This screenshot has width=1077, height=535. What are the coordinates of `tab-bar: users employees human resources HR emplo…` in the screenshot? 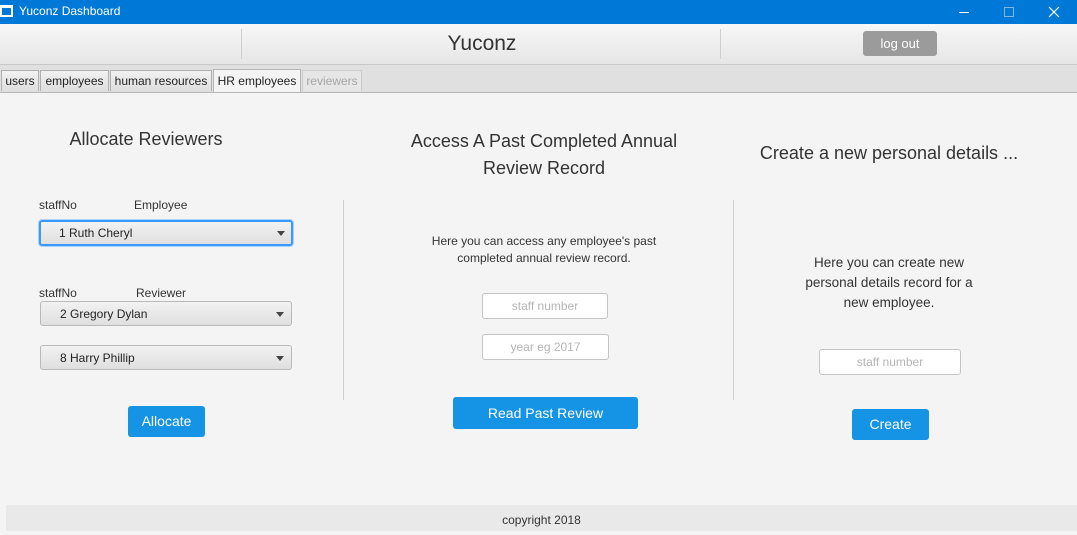 It's located at (538, 79).